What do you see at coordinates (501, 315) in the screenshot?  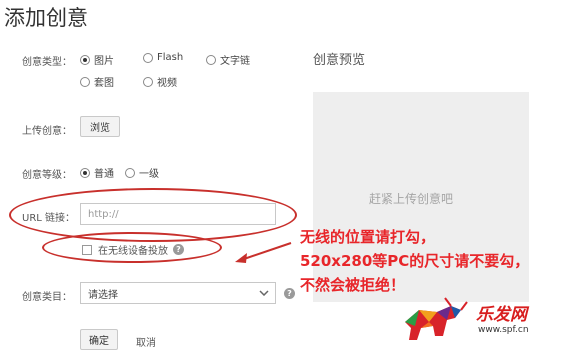 I see `watermark-logo-text: 乐发网` at bounding box center [501, 315].